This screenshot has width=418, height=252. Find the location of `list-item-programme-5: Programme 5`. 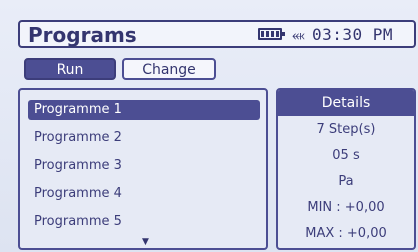

list-item-programme-5: Programme 5 is located at coordinates (144, 222).